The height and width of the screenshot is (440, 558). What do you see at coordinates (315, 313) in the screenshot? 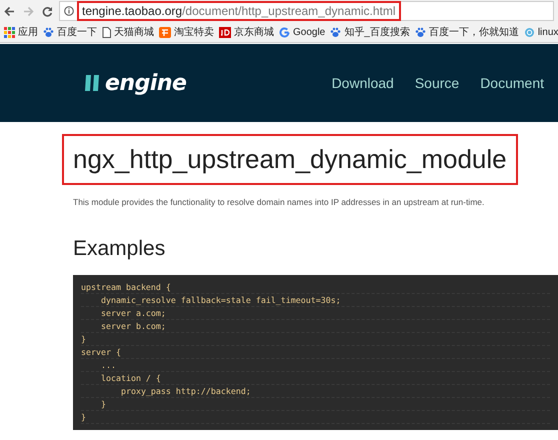
I see `code-line: server a.com;` at bounding box center [315, 313].